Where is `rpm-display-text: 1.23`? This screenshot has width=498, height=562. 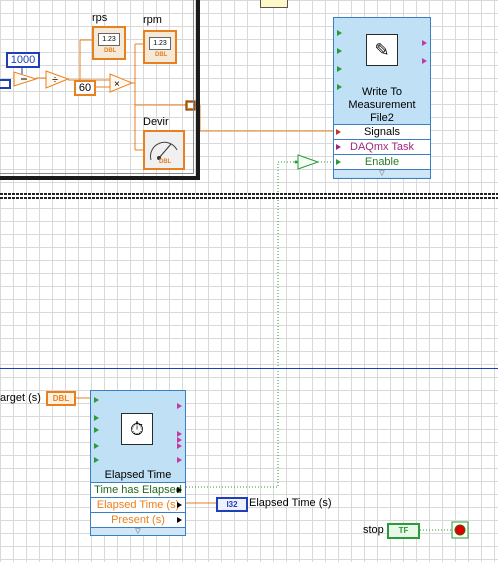 rpm-display-text: 1.23 is located at coordinates (160, 43).